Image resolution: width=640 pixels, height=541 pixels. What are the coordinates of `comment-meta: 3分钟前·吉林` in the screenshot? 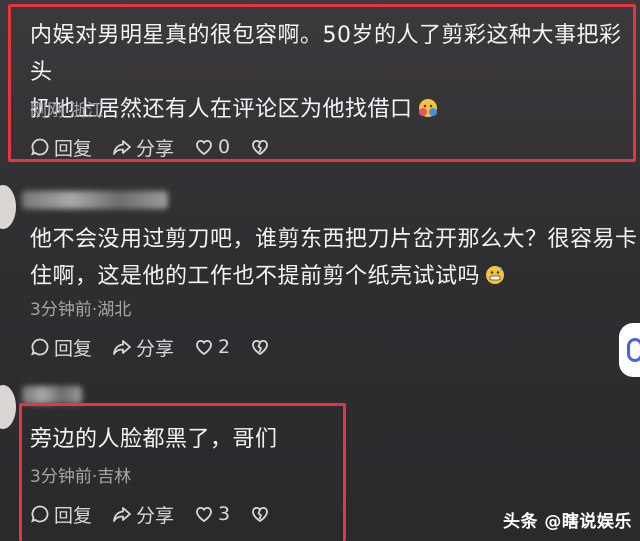 It's located at (81, 477).